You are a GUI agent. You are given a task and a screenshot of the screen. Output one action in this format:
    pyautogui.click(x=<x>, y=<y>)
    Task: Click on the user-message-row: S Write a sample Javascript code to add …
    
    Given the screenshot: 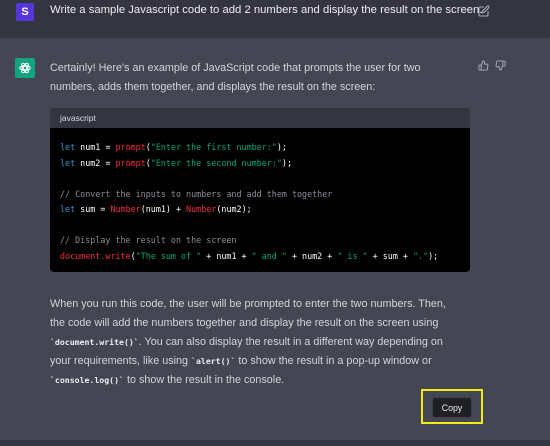 What is the action you would take?
    pyautogui.click(x=275, y=19)
    